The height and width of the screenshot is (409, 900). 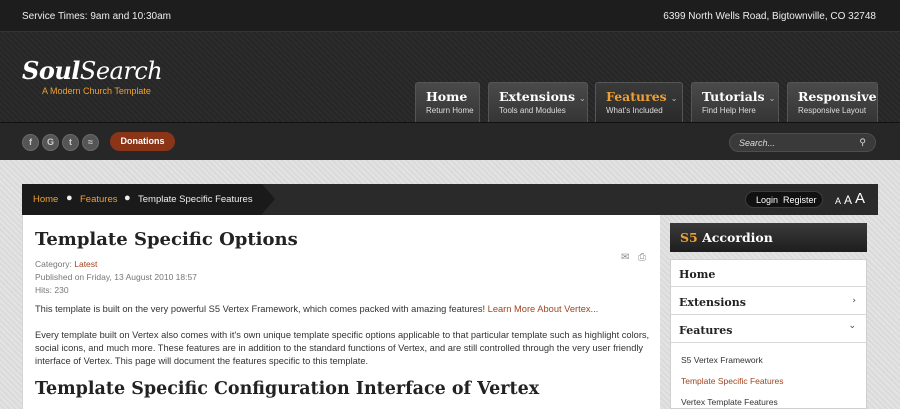 I want to click on breadcrumb-features: Features, so click(x=99, y=199).